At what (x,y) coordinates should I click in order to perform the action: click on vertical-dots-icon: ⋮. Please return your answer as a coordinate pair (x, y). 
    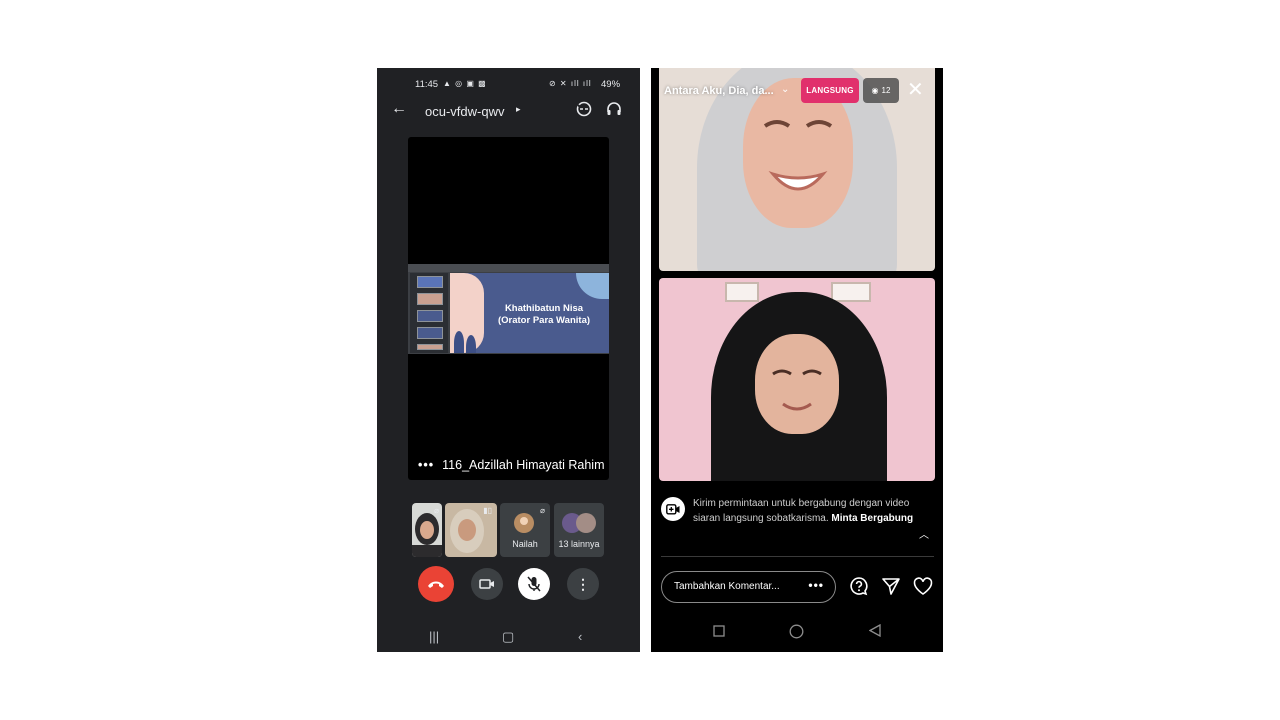
    Looking at the image, I should click on (583, 583).